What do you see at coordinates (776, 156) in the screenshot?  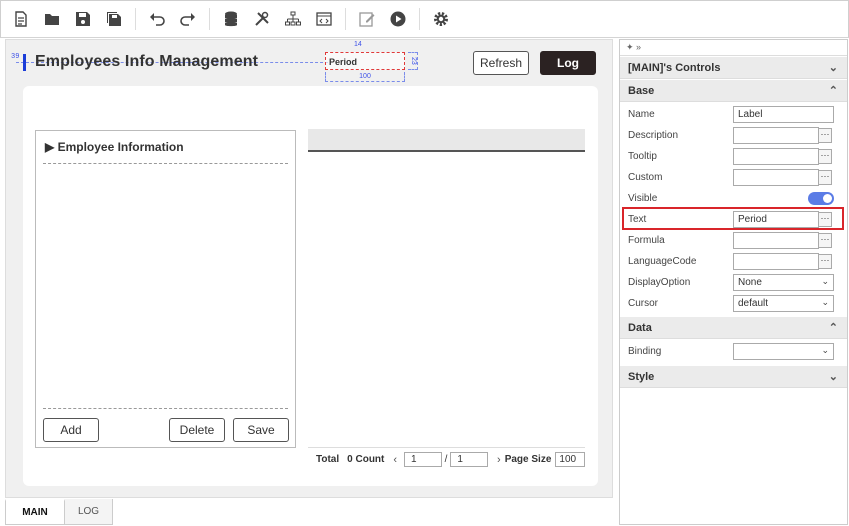 I see `tooltip-input` at bounding box center [776, 156].